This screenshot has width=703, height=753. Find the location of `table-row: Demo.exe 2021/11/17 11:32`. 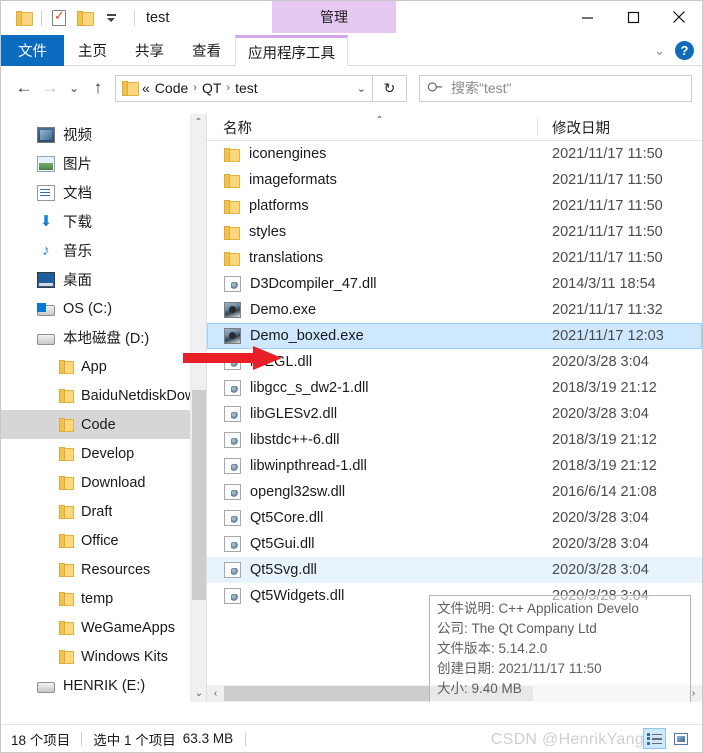

table-row: Demo.exe 2021/11/17 11:32 is located at coordinates (454, 310).